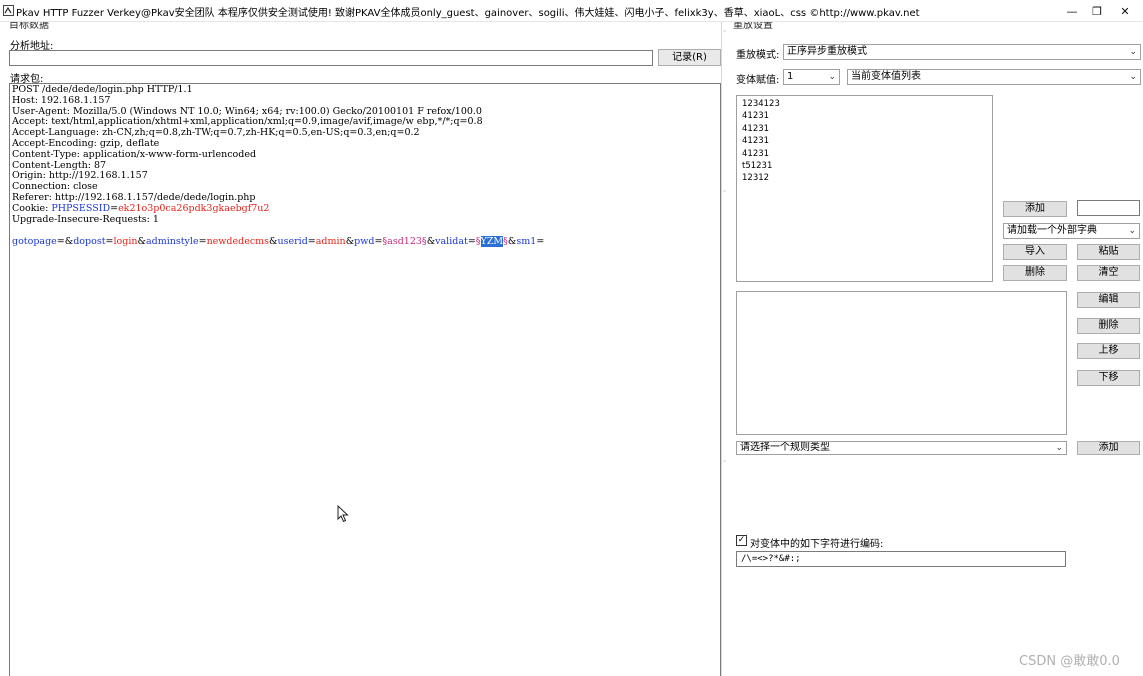  Describe the element at coordinates (1108, 448) in the screenshot. I see `add-rule-button: 添加` at that location.